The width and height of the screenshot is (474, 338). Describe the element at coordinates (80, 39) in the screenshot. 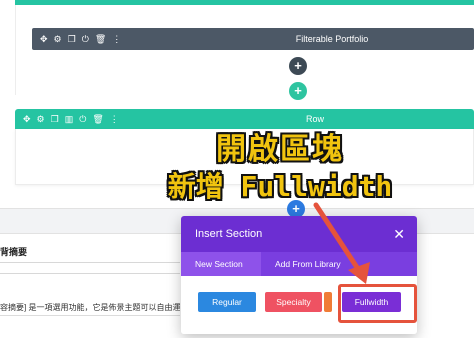

I see `module-toolbar-icons: ✥ ⚙ ❐ ⏻ 🗑 ⋮` at that location.